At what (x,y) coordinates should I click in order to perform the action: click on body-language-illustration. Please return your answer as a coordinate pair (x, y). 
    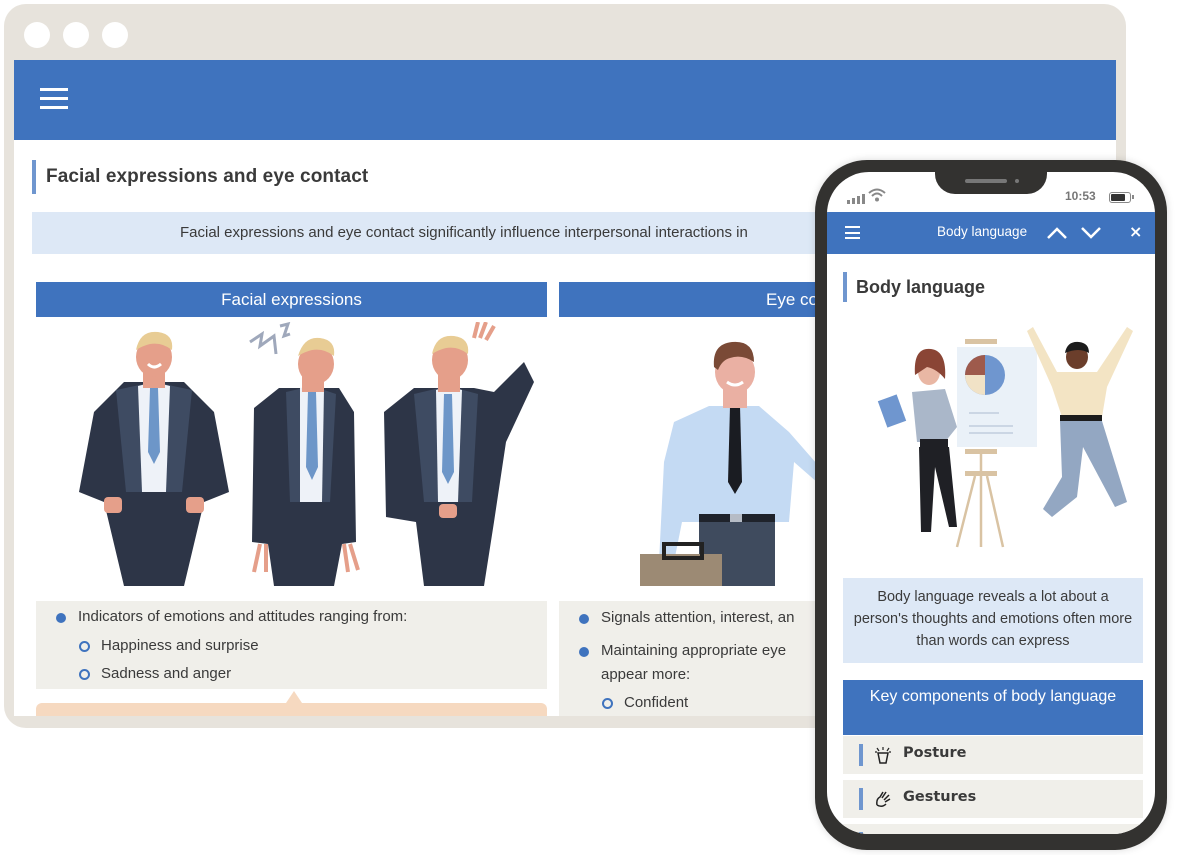
    Looking at the image, I should click on (1005, 437).